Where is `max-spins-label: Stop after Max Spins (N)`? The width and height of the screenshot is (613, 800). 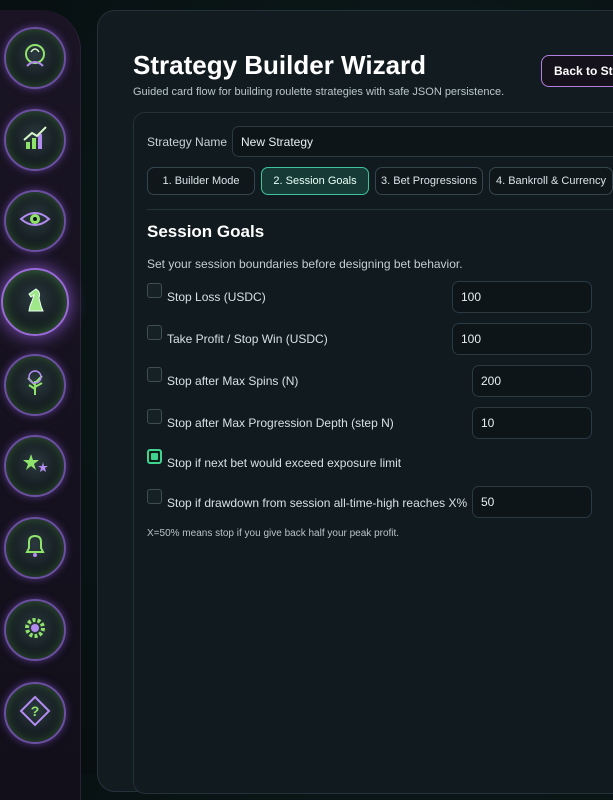
max-spins-label: Stop after Max Spins (N) is located at coordinates (233, 381).